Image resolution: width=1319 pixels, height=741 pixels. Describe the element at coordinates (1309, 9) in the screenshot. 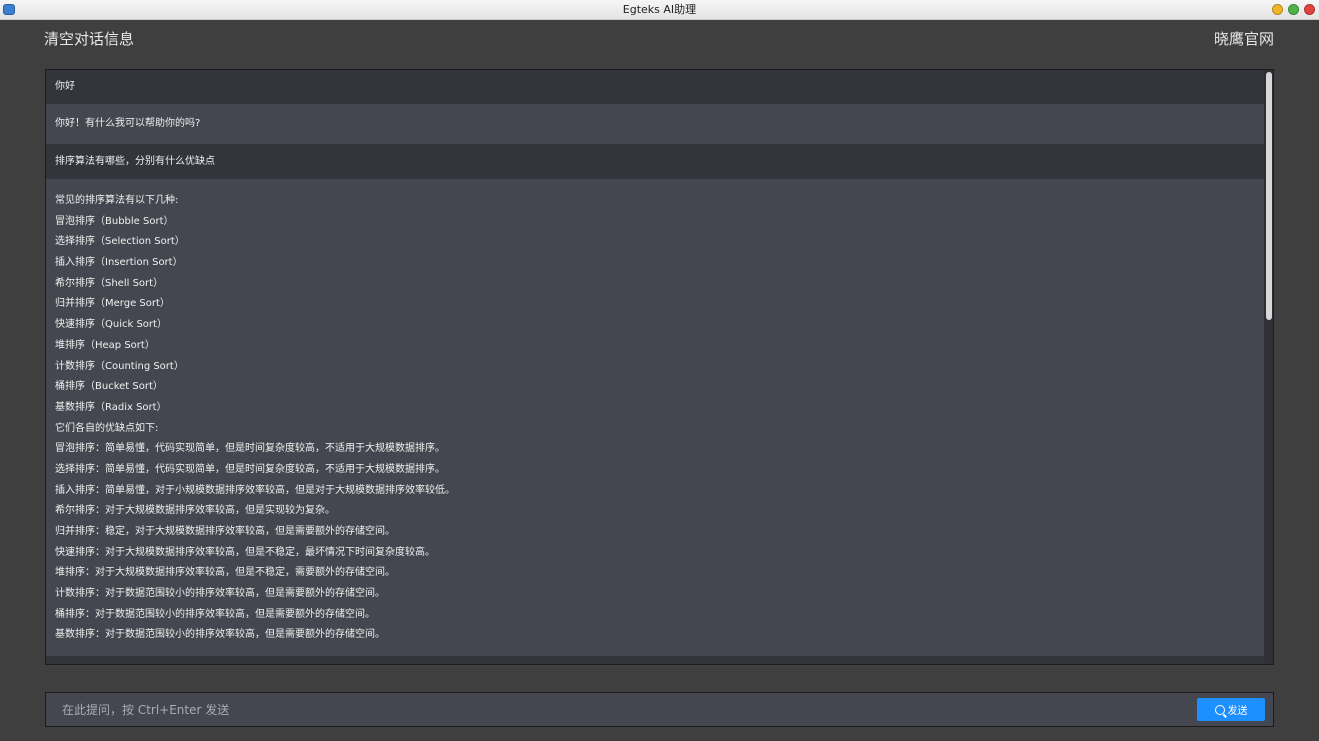

I see `close-button` at that location.